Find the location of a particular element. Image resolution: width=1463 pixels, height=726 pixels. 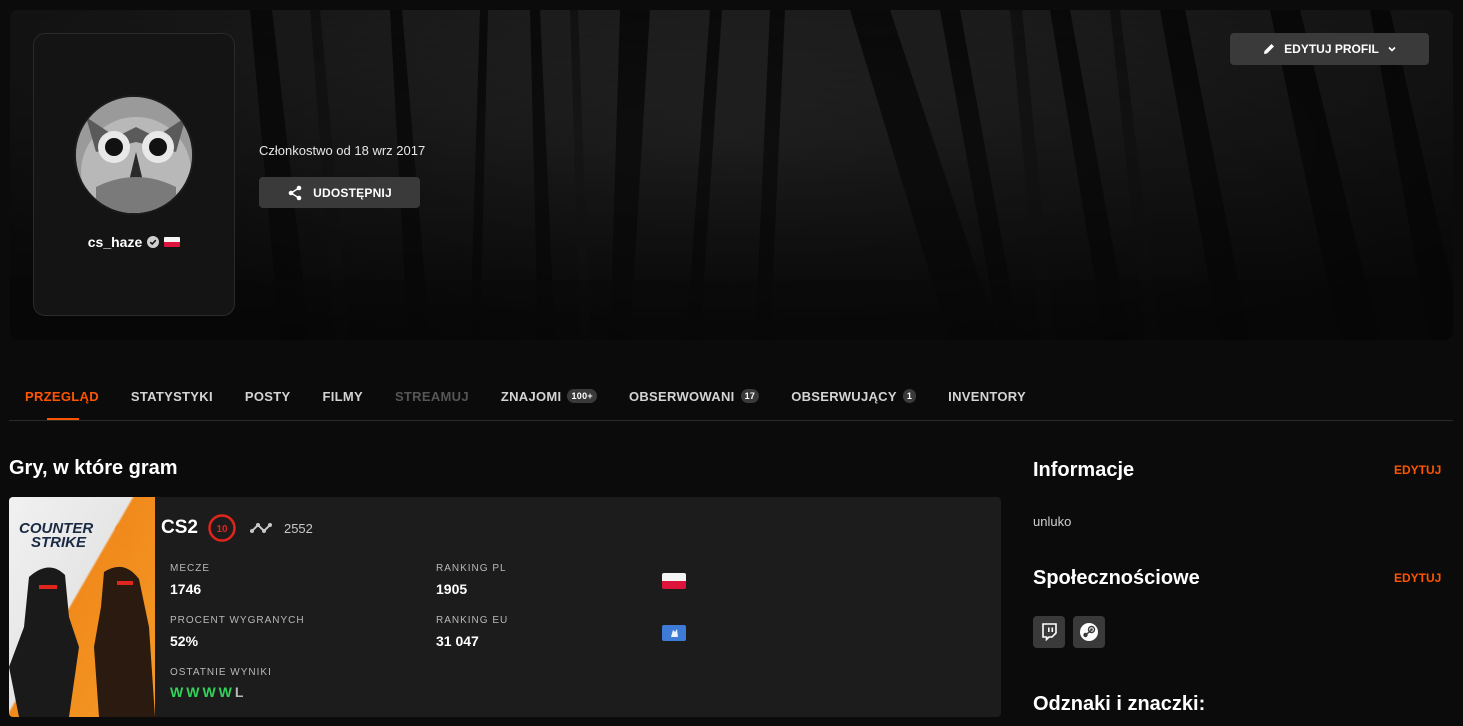

tab-label: OBSERWOWANI is located at coordinates (681, 396).